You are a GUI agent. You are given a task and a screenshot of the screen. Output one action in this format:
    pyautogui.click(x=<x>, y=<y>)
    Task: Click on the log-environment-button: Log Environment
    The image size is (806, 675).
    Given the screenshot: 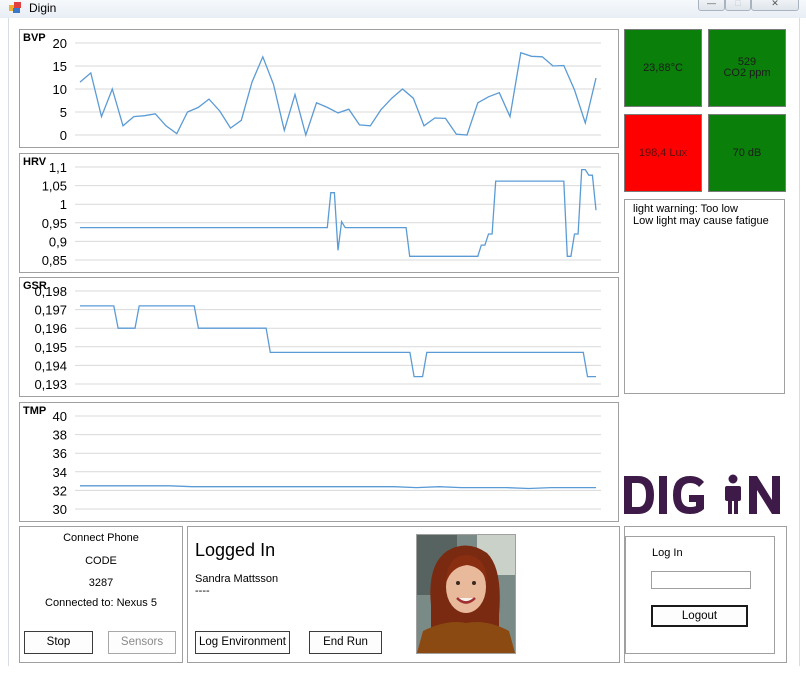 What is the action you would take?
    pyautogui.click(x=242, y=642)
    